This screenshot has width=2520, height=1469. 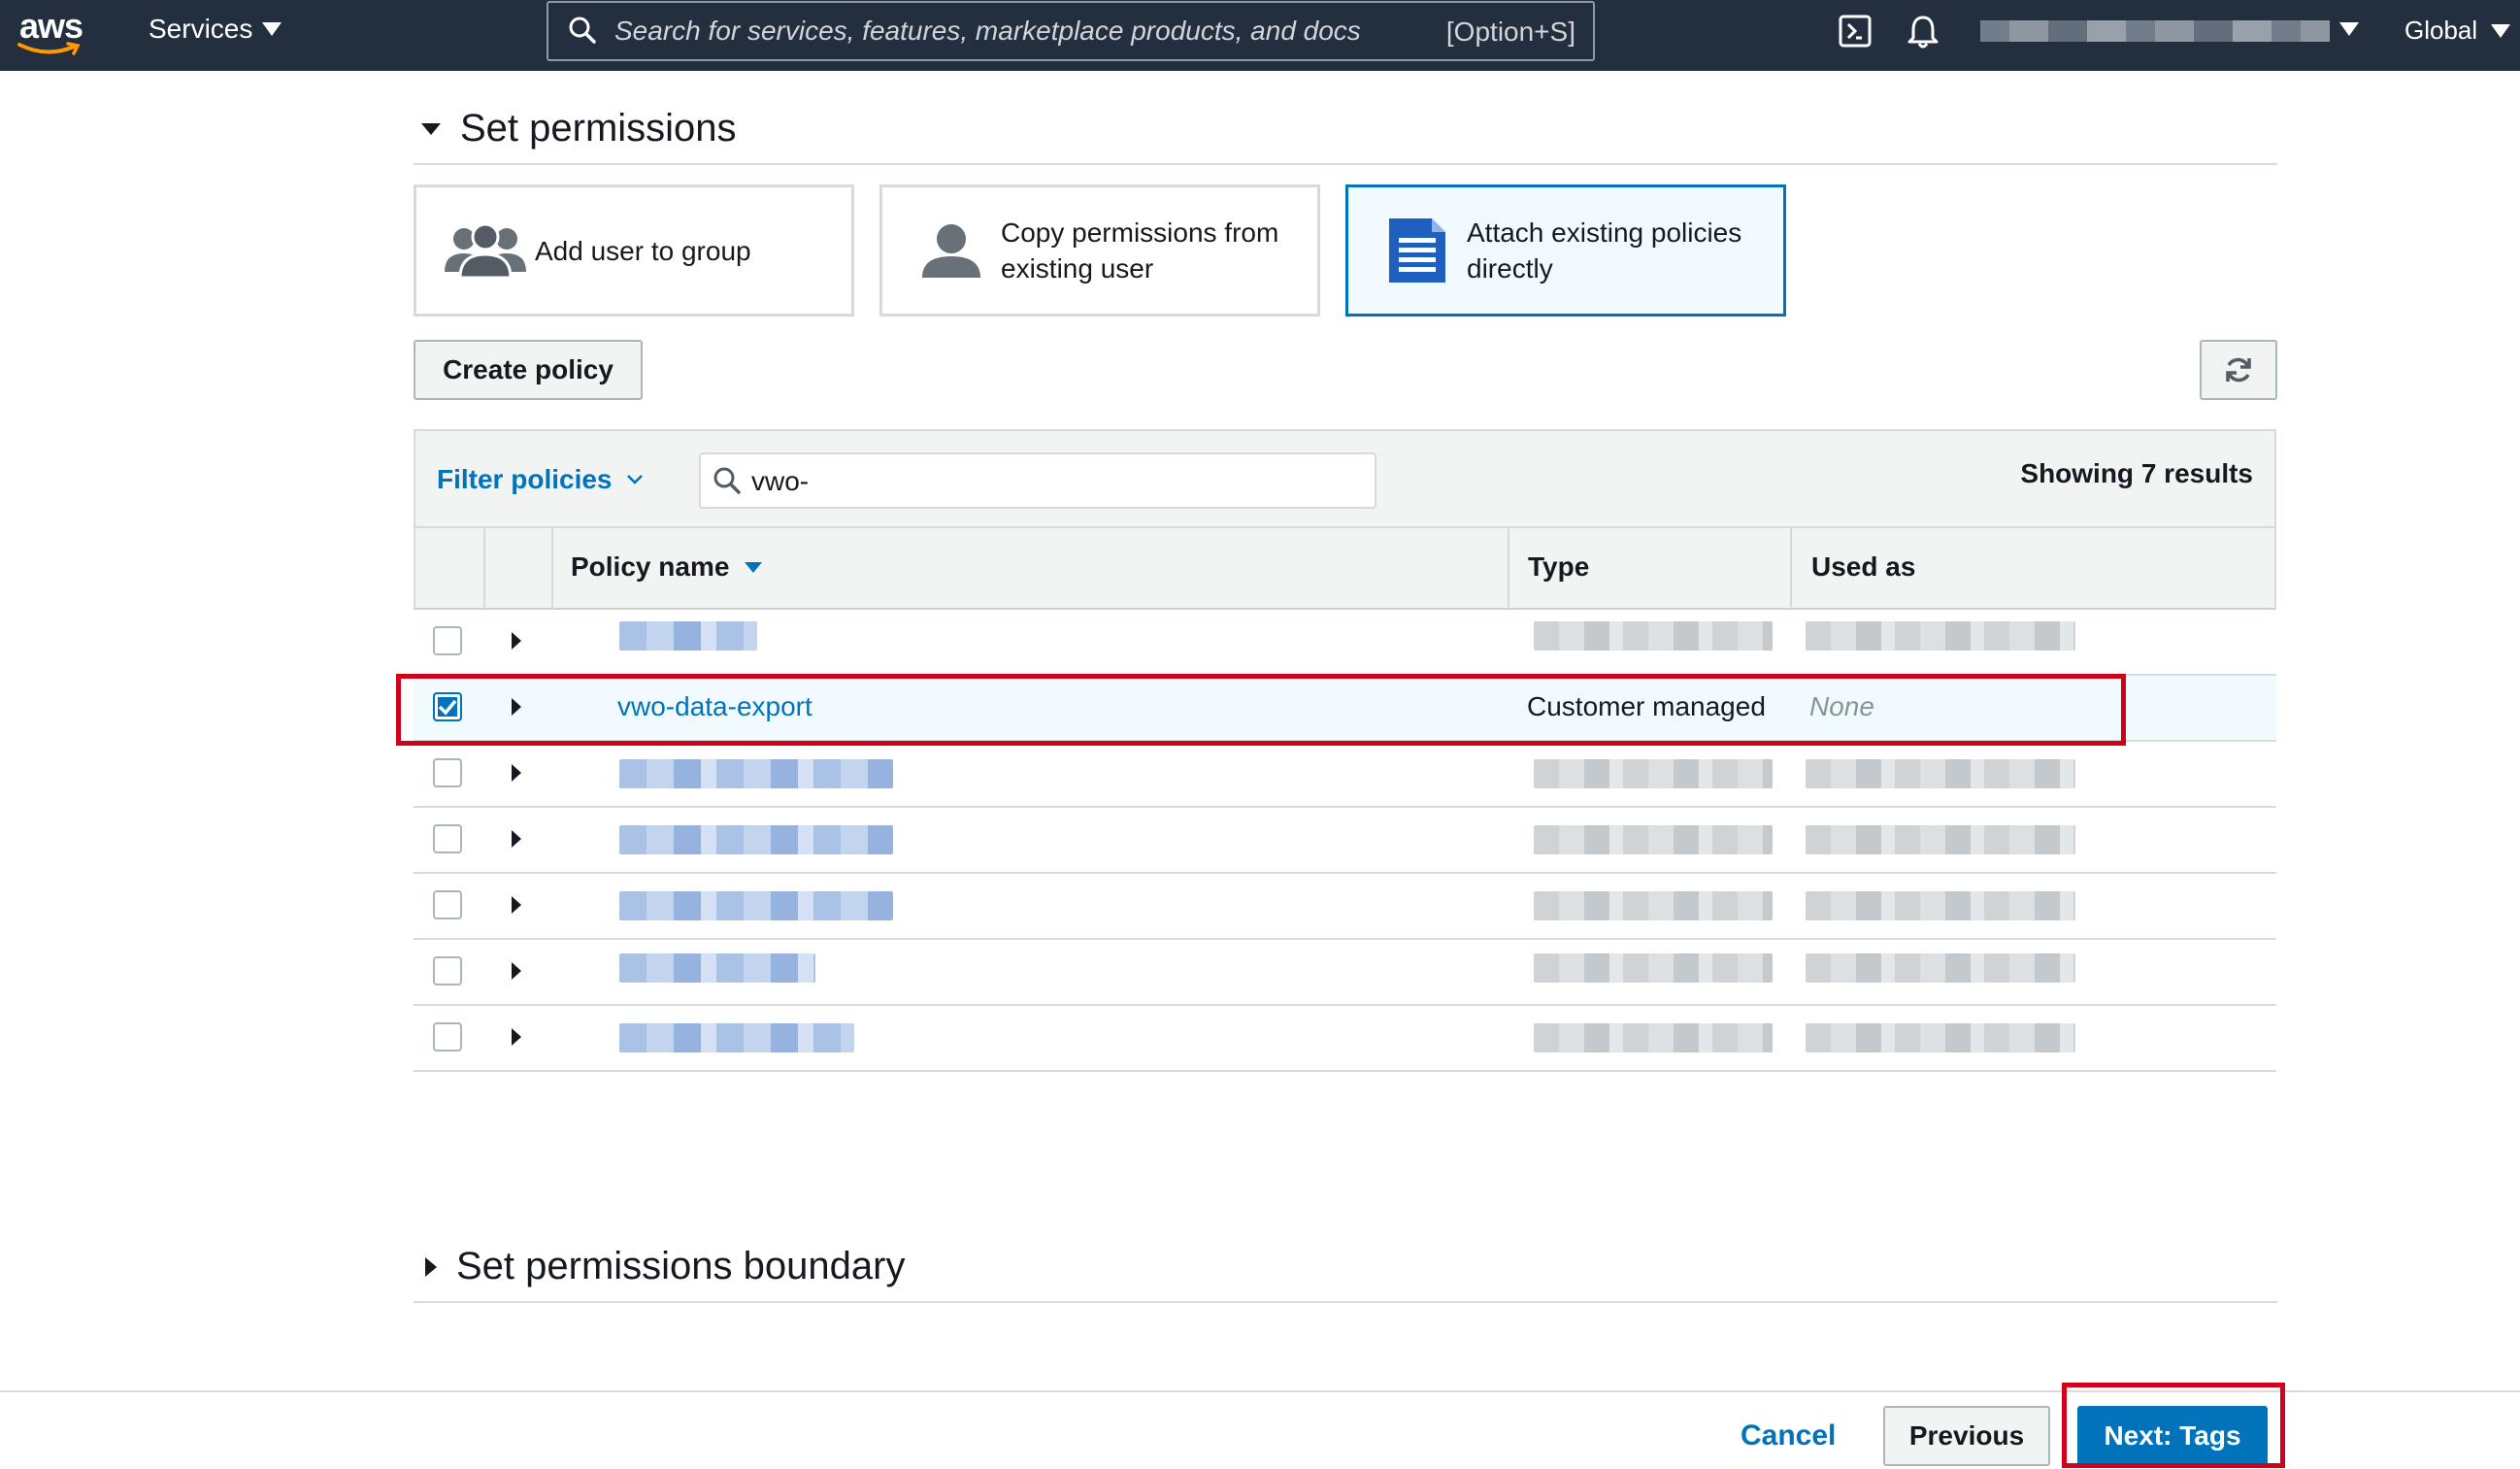 I want to click on refresh-icon, so click(x=2238, y=370).